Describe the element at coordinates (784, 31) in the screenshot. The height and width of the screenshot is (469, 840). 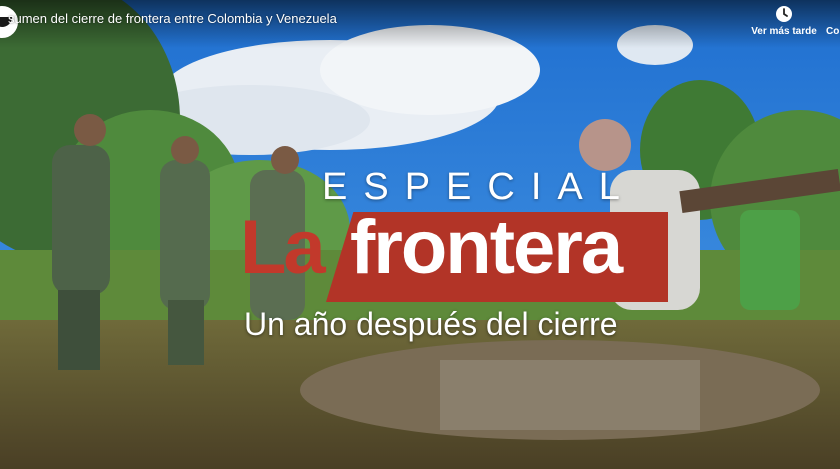
I see `watch-later-label: Ver más tarde` at that location.